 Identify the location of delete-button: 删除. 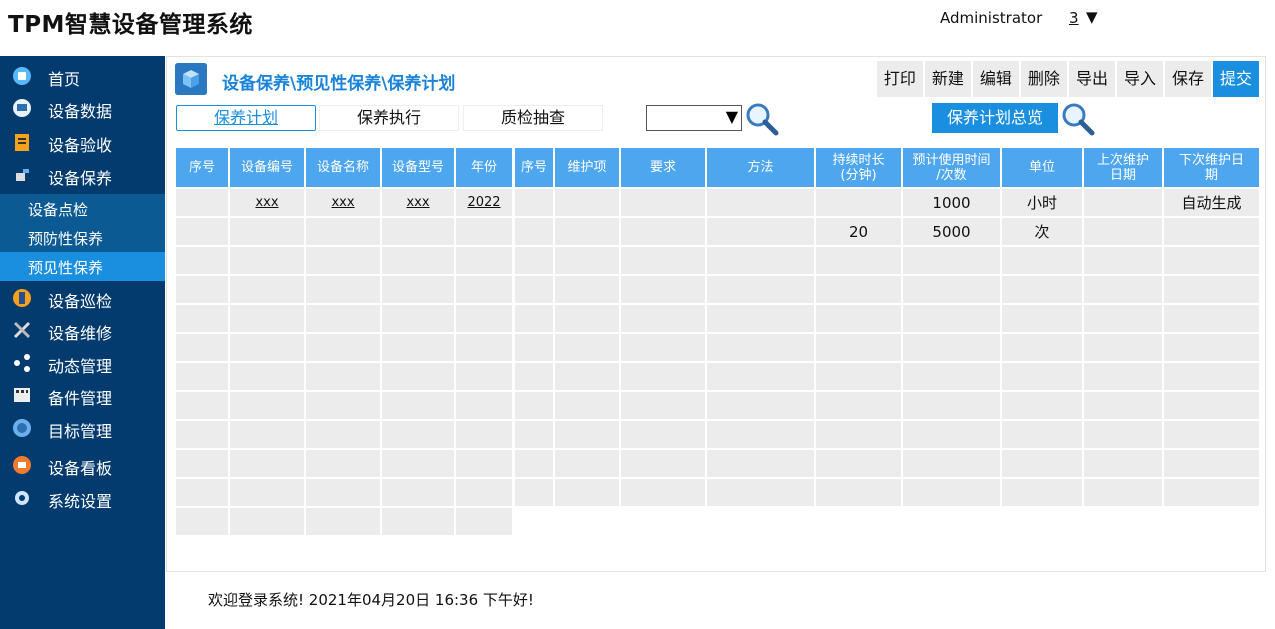
(1043, 79).